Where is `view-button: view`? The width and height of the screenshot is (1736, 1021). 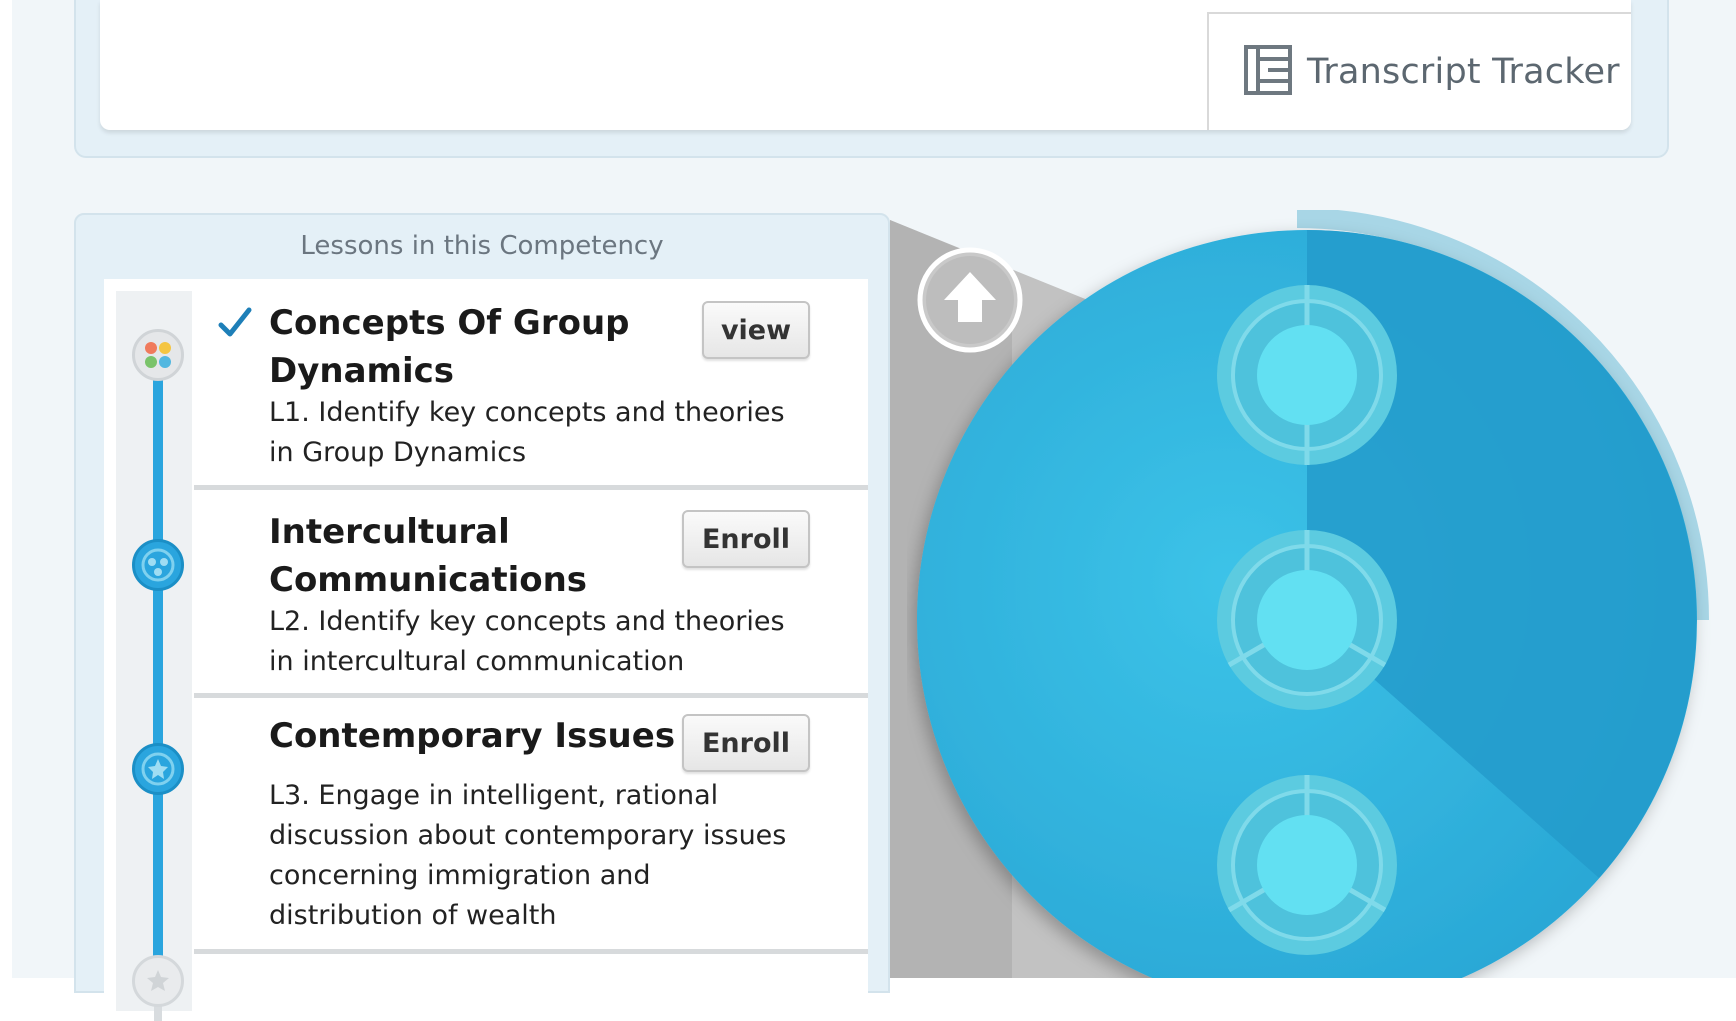 view-button: view is located at coordinates (756, 330).